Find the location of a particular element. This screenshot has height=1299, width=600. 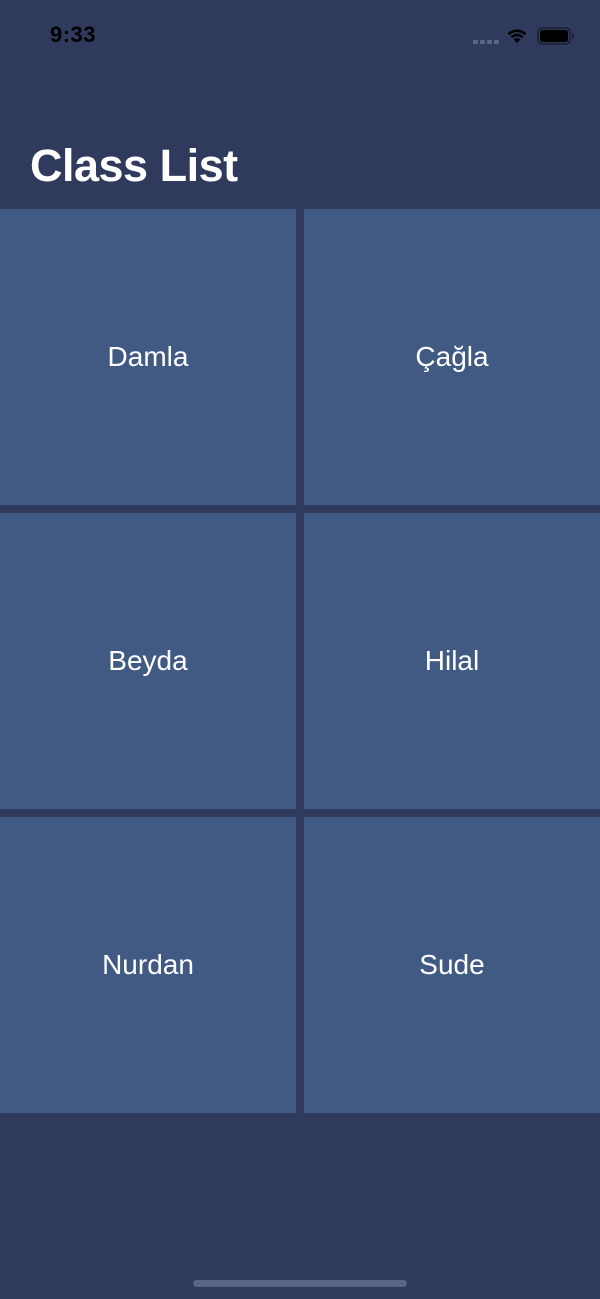

battery-icon is located at coordinates (555, 36).